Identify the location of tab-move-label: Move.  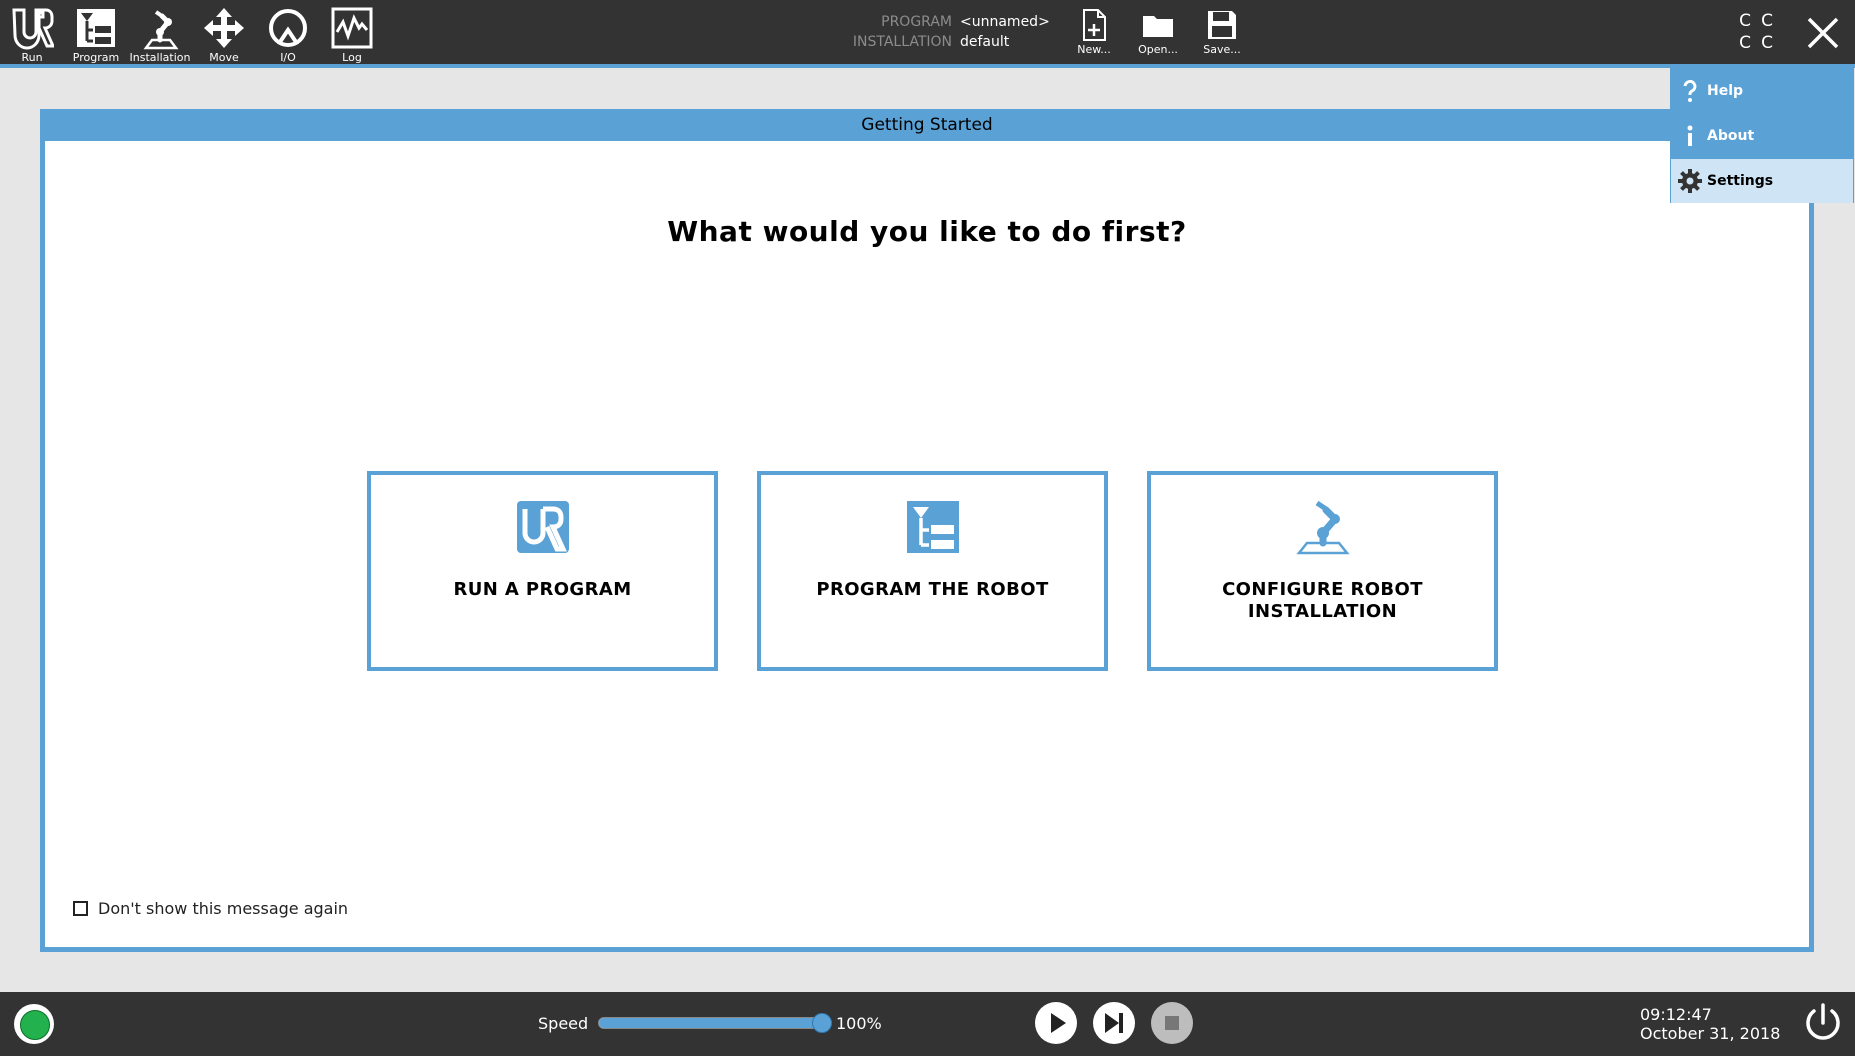
(224, 57).